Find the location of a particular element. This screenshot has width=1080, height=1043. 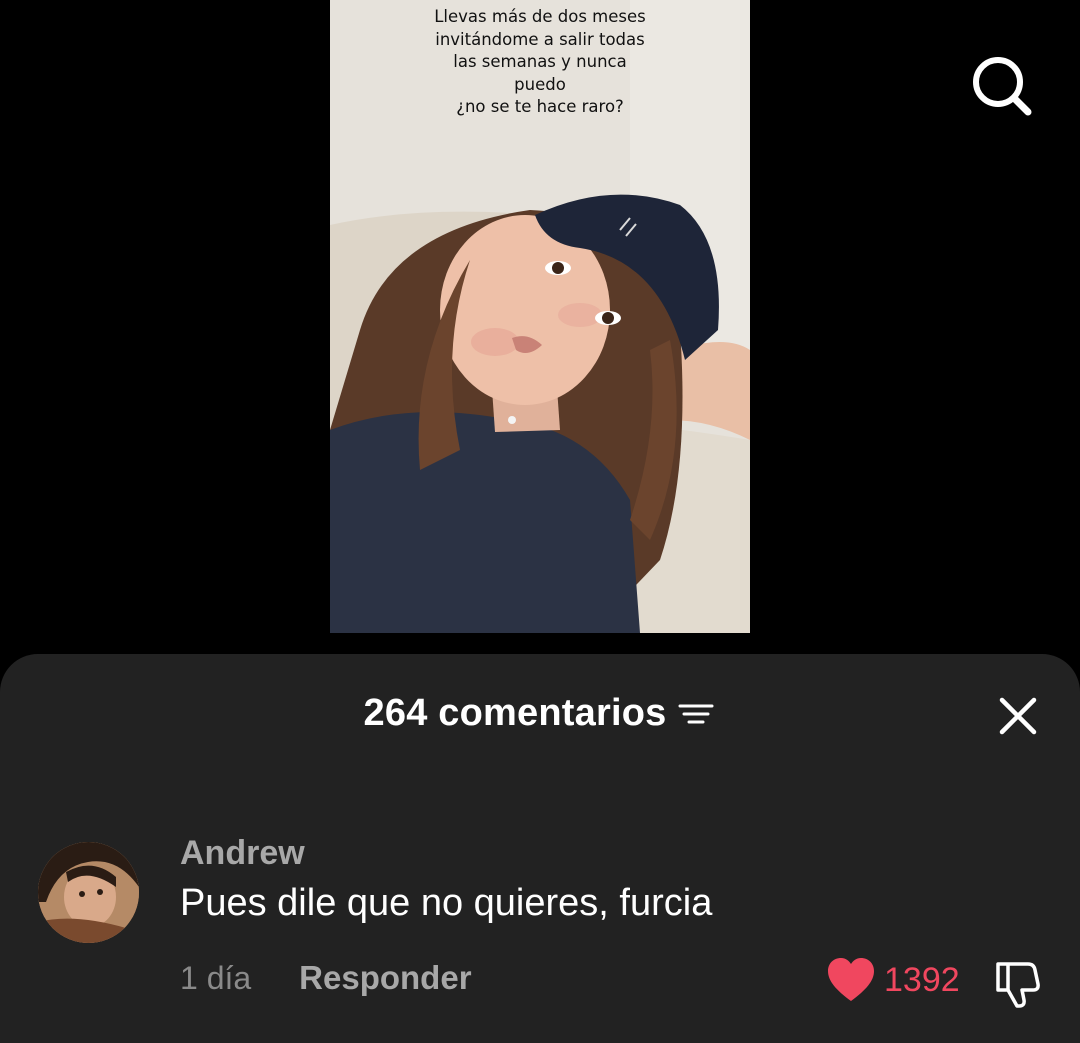

filter-lines-icon is located at coordinates (696, 714).